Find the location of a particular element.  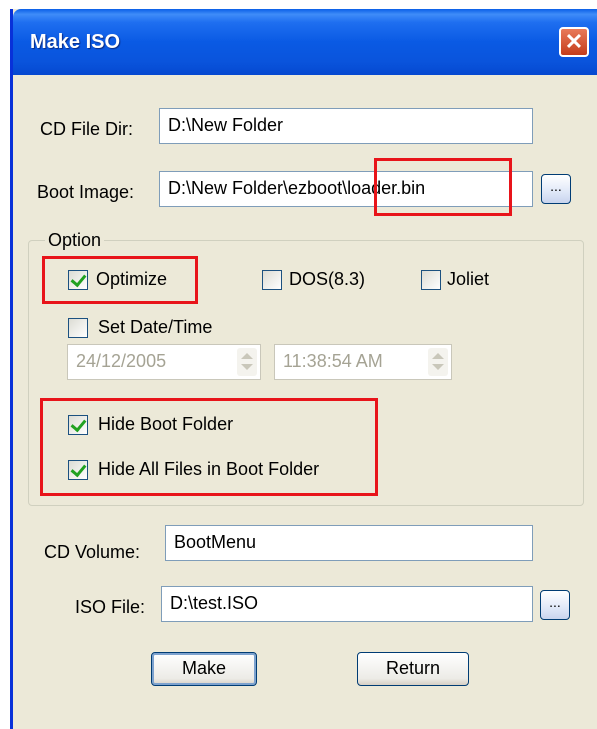

return-button: Return is located at coordinates (413, 669).